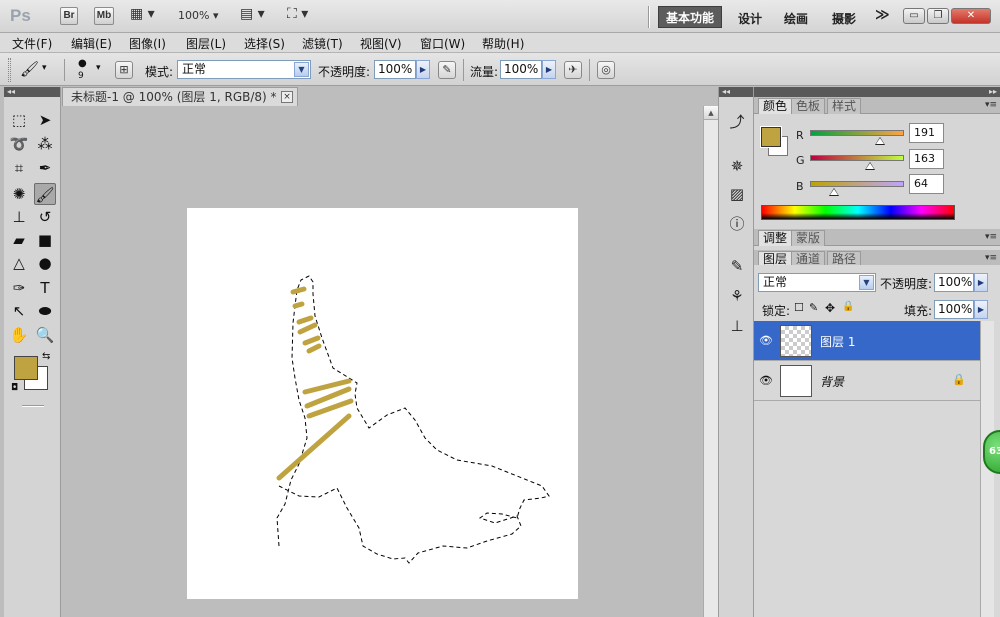 The image size is (1000, 617). Describe the element at coordinates (423, 69) in the screenshot. I see `opacity-slider-arrow-icon: ▶` at that location.